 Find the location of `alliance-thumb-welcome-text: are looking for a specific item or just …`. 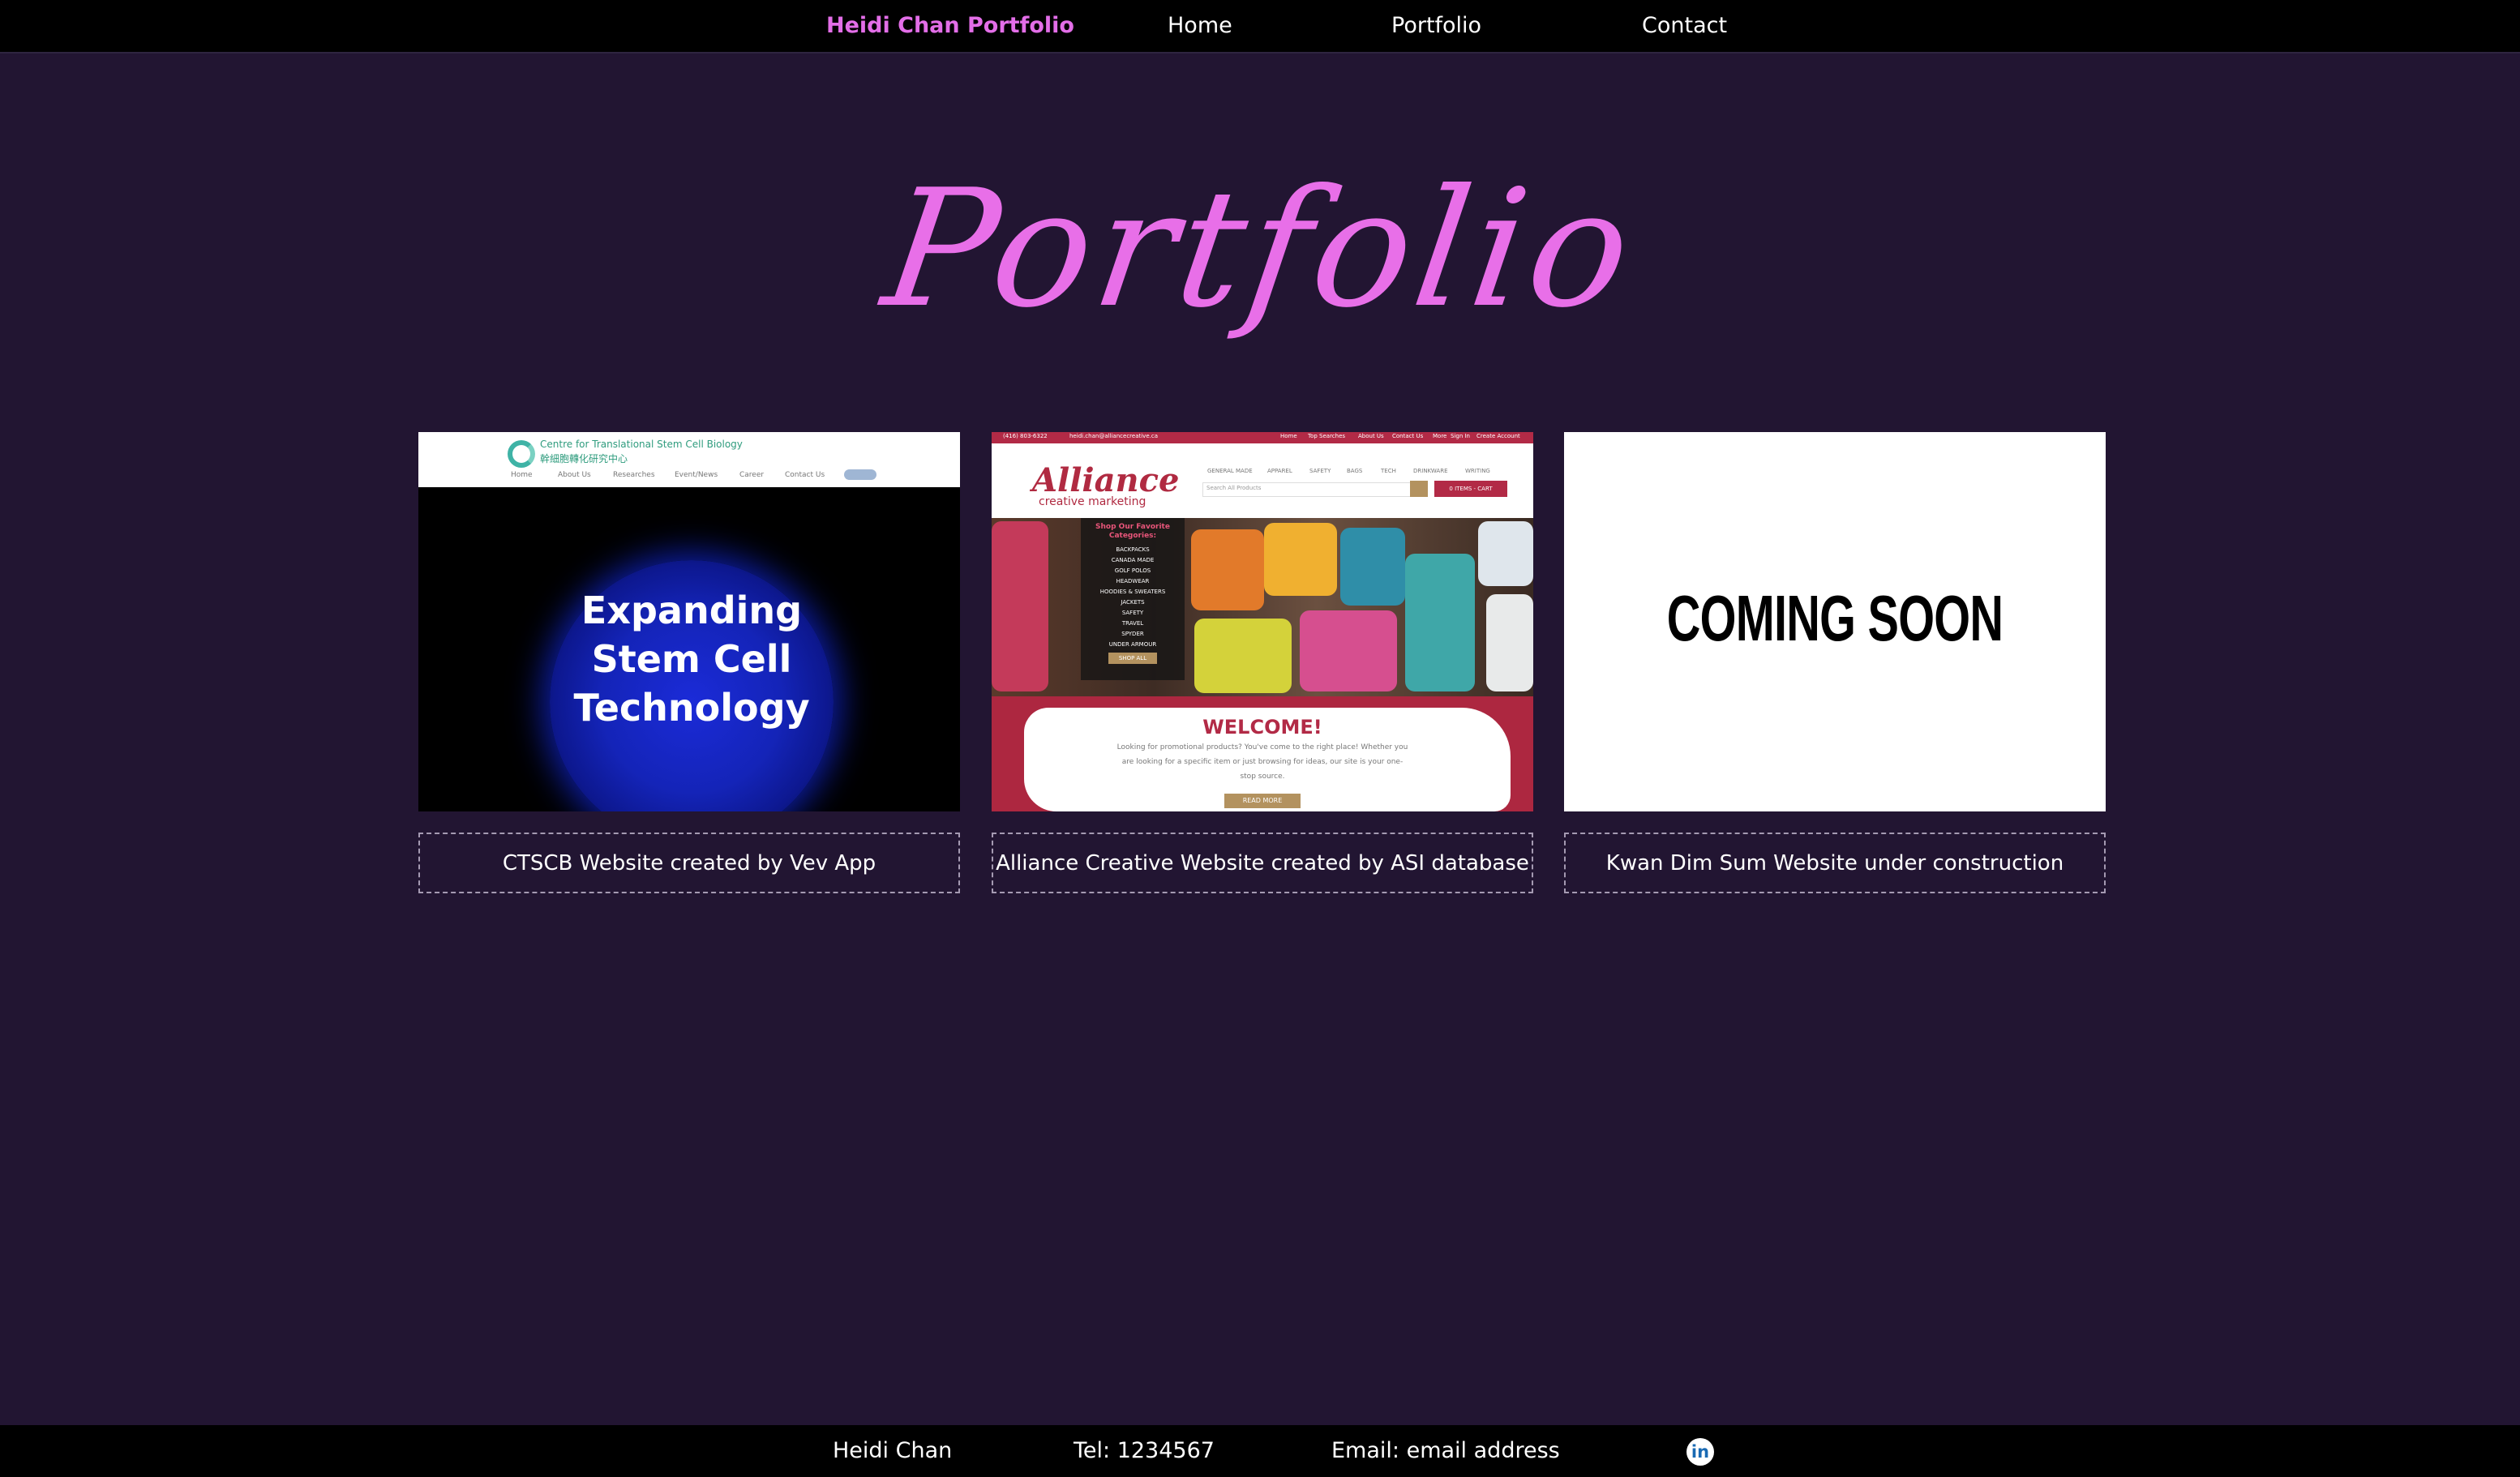

alliance-thumb-welcome-text: are looking for a specific item or just … is located at coordinates (1263, 762).